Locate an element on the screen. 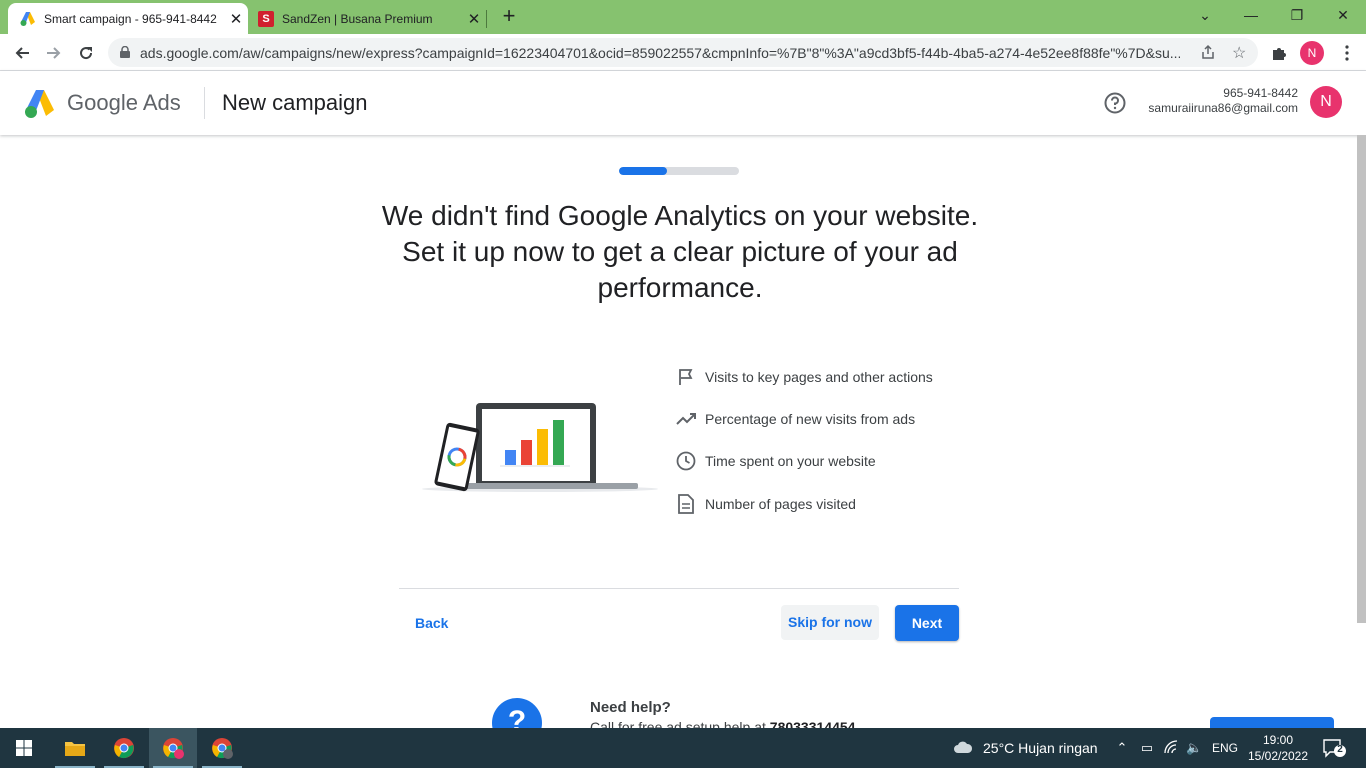 The width and height of the screenshot is (1366, 768). clock-date: 15/02/2022 is located at coordinates (1278, 756).